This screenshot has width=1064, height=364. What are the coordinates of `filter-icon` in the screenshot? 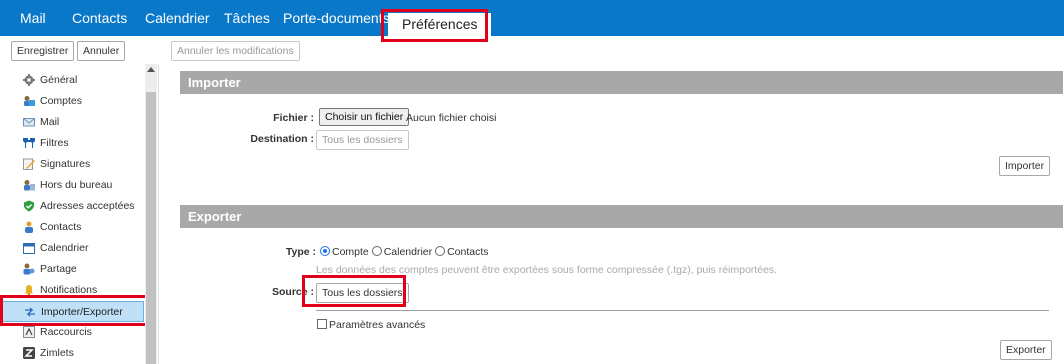 It's located at (29, 143).